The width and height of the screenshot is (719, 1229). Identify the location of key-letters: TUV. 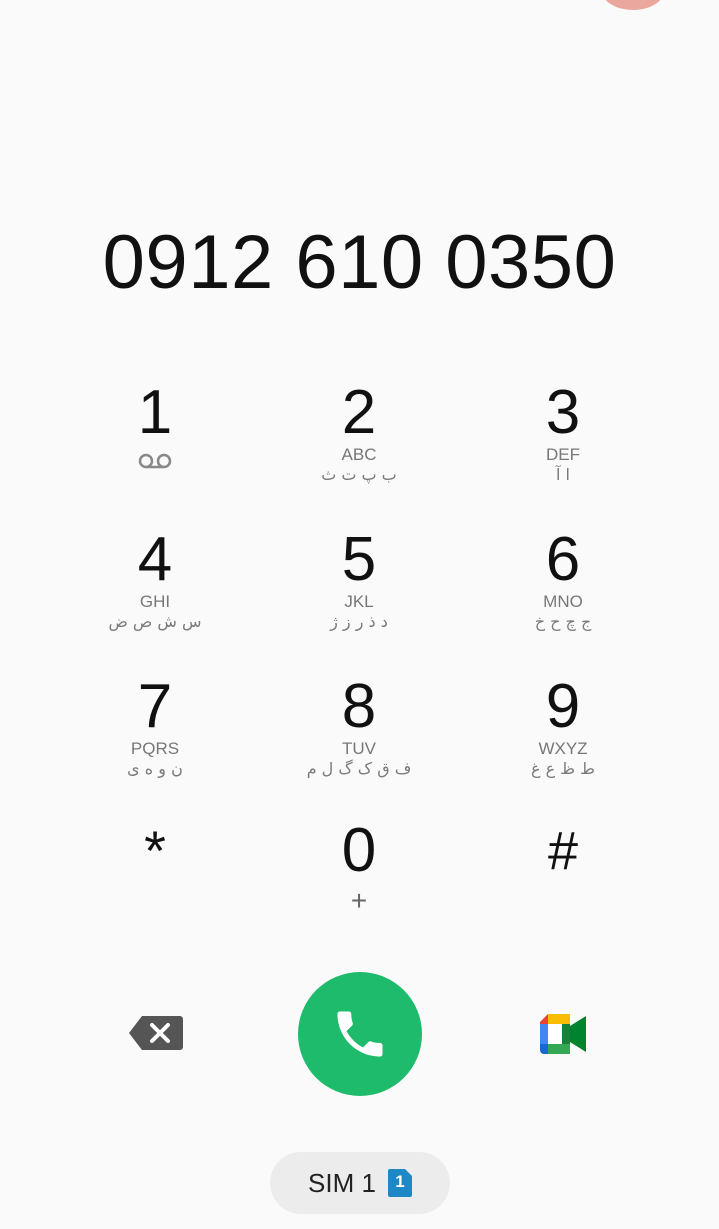
(359, 748).